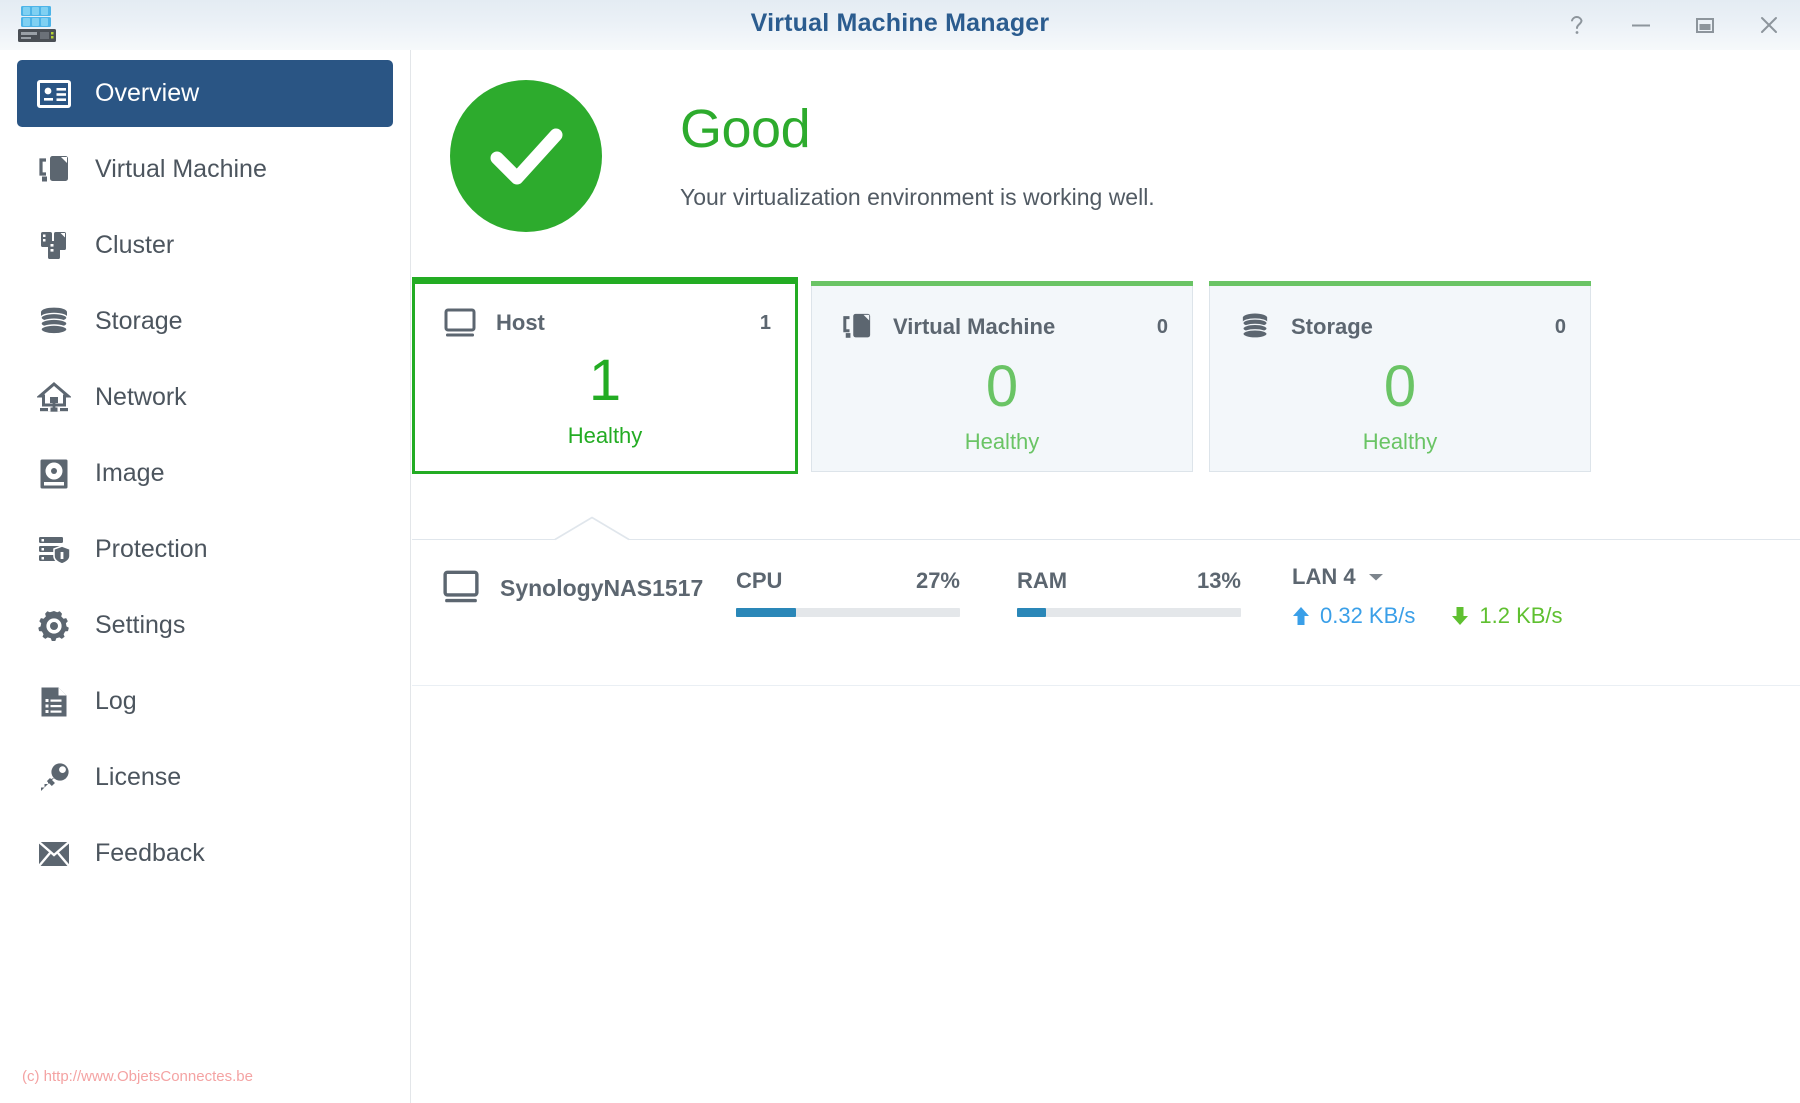  Describe the element at coordinates (205, 245) in the screenshot. I see `sidebar-item-cluster: Cluster` at that location.